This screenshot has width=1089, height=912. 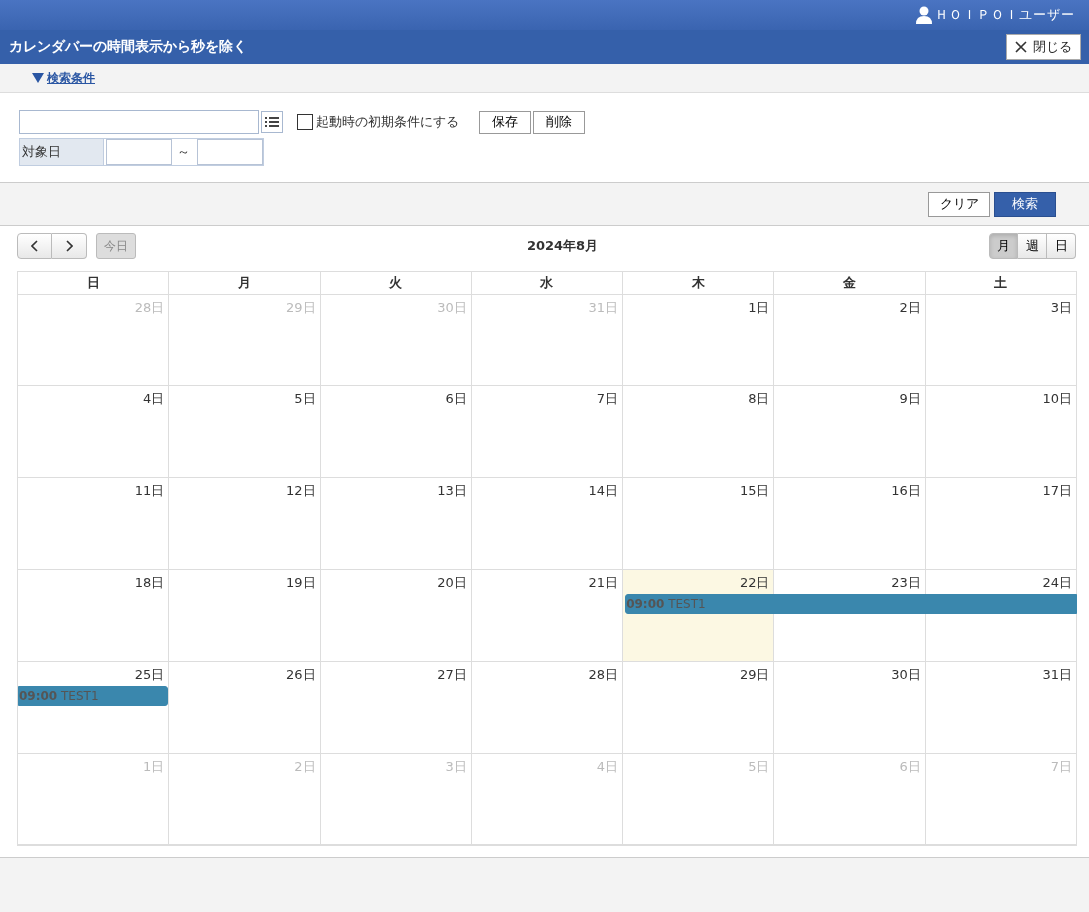 I want to click on day-cell: 5日, so click(x=245, y=398).